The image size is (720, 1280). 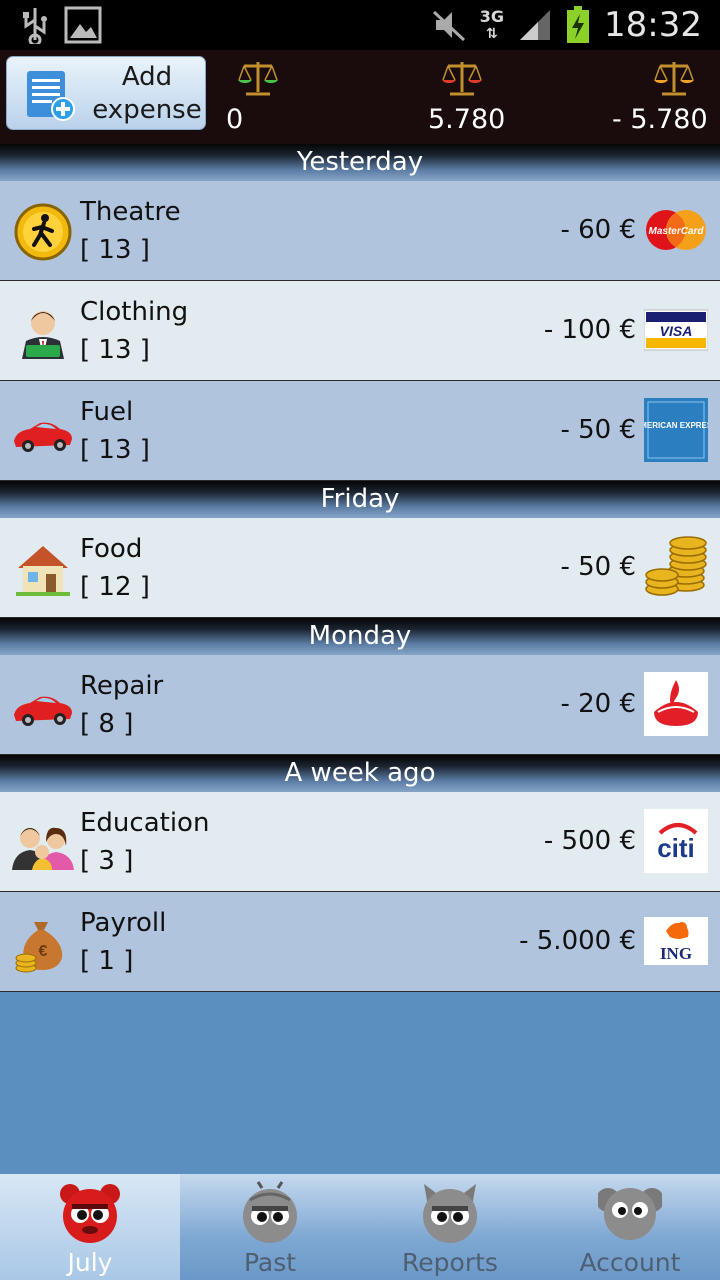 What do you see at coordinates (676, 566) in the screenshot?
I see `coins-icon` at bounding box center [676, 566].